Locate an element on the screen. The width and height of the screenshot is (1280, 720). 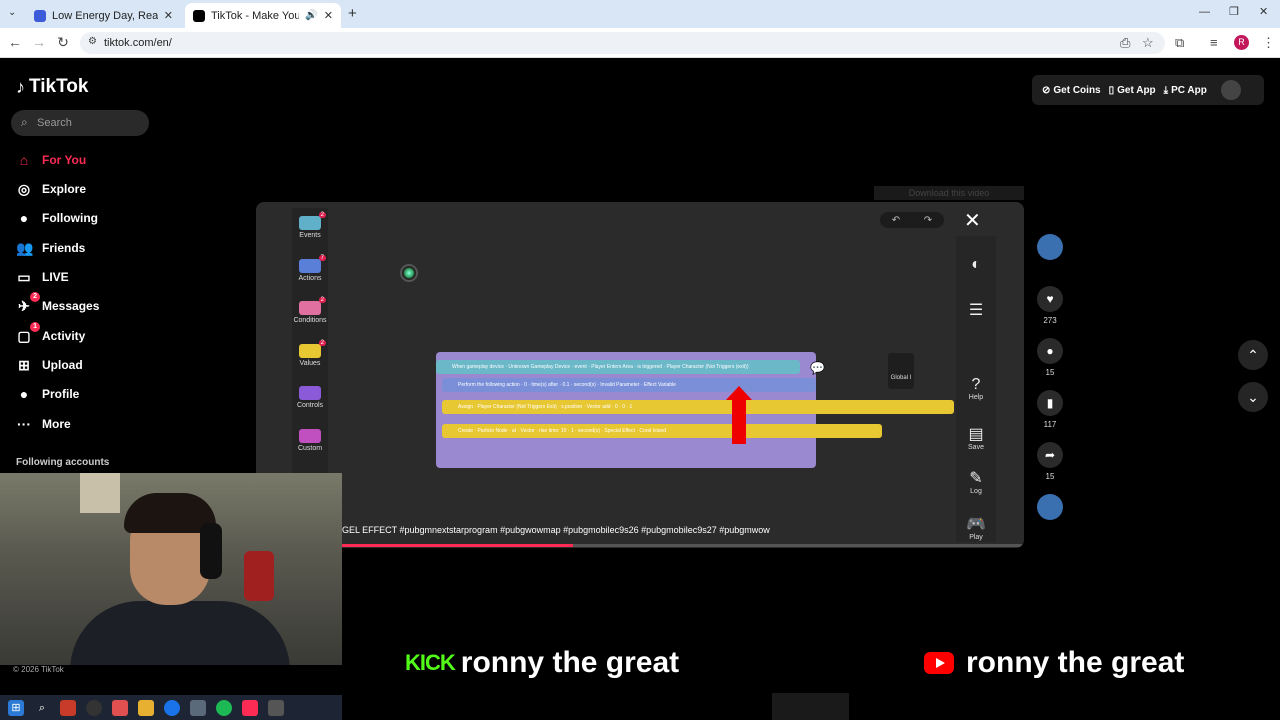
editor-color-wheel-button: ◐ is located at coordinates (976, 265).